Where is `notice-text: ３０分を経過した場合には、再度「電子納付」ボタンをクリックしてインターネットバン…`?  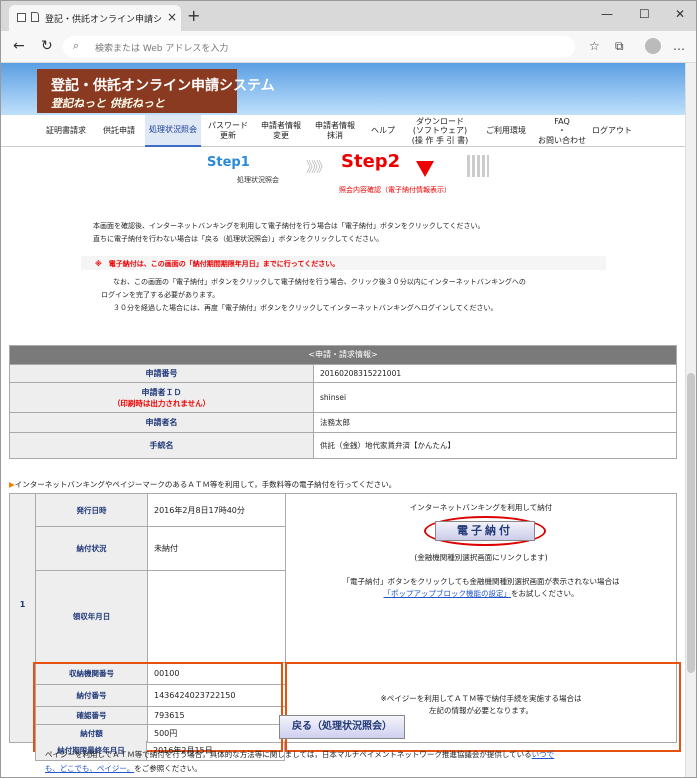
notice-text: ３０分を経過した場合には、再度「電子納付」ボタンをクリックしてインターネットバン… is located at coordinates (305, 308).